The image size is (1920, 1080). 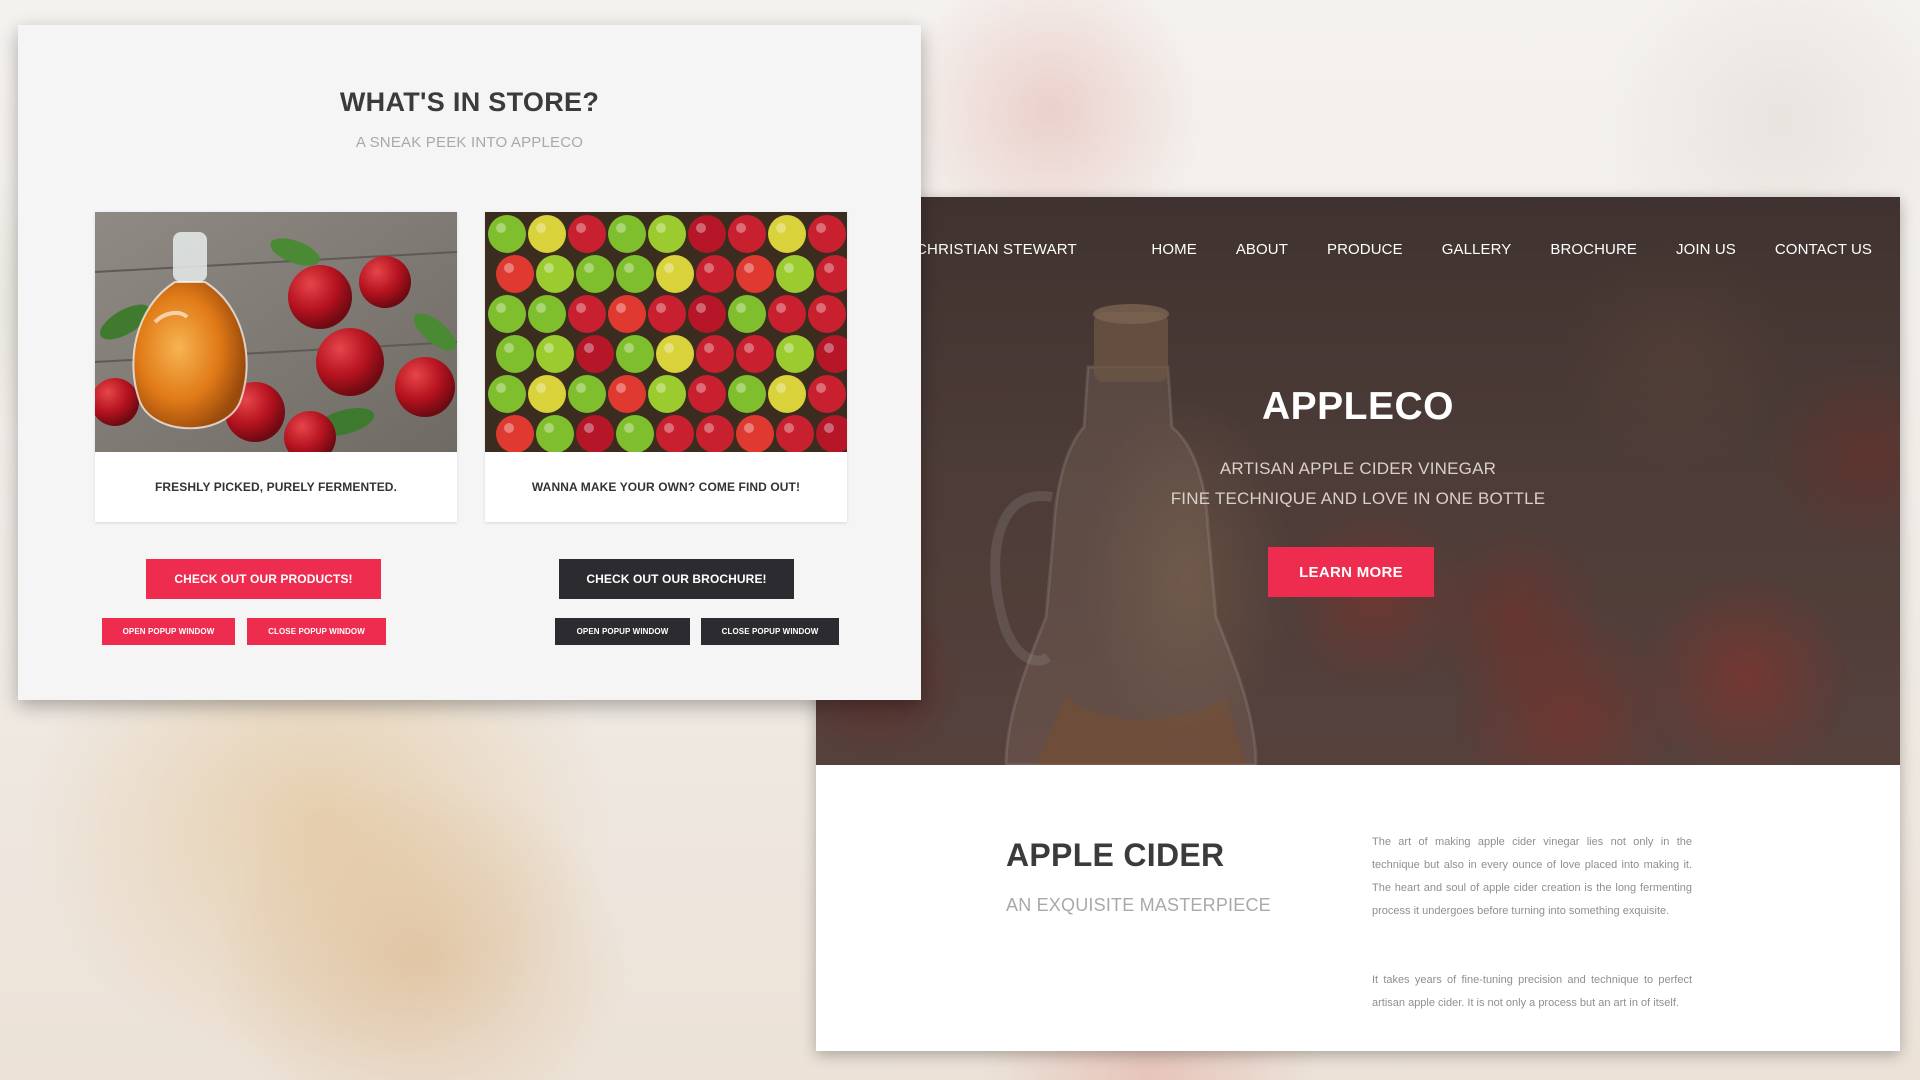 What do you see at coordinates (1358, 468) in the screenshot?
I see `hero-subtitle-line1: ARTISAN APPLE CIDER VINEGAR` at bounding box center [1358, 468].